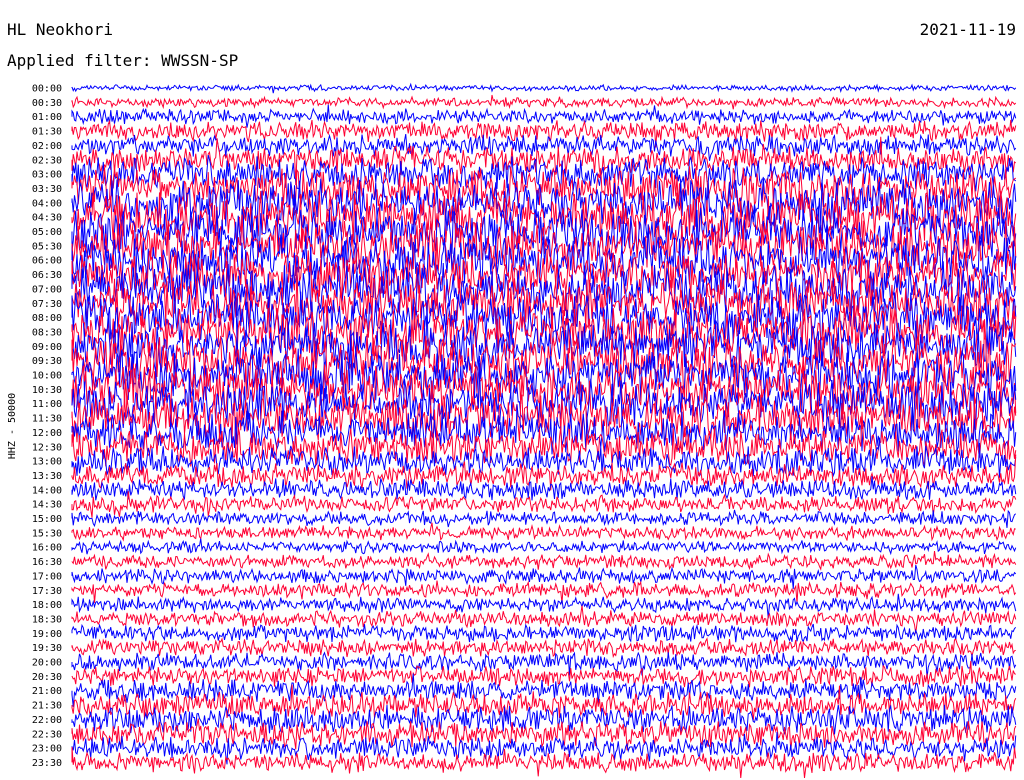 The height and width of the screenshot is (780, 1024). I want to click on time-label: 13:30, so click(47, 476).